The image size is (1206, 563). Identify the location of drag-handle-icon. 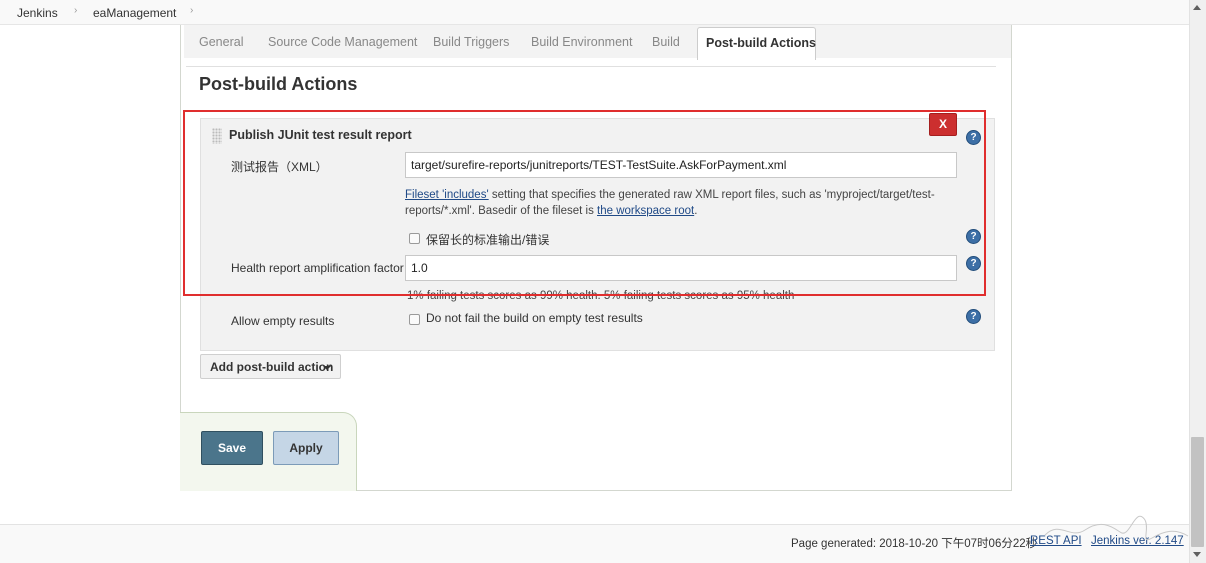
(217, 136).